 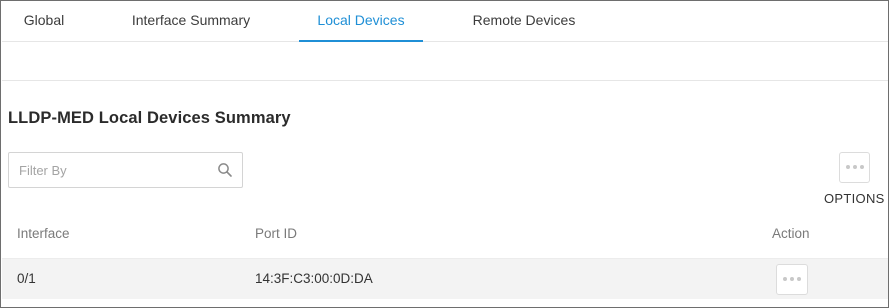 What do you see at coordinates (854, 198) in the screenshot?
I see `options-label: OPTIONS` at bounding box center [854, 198].